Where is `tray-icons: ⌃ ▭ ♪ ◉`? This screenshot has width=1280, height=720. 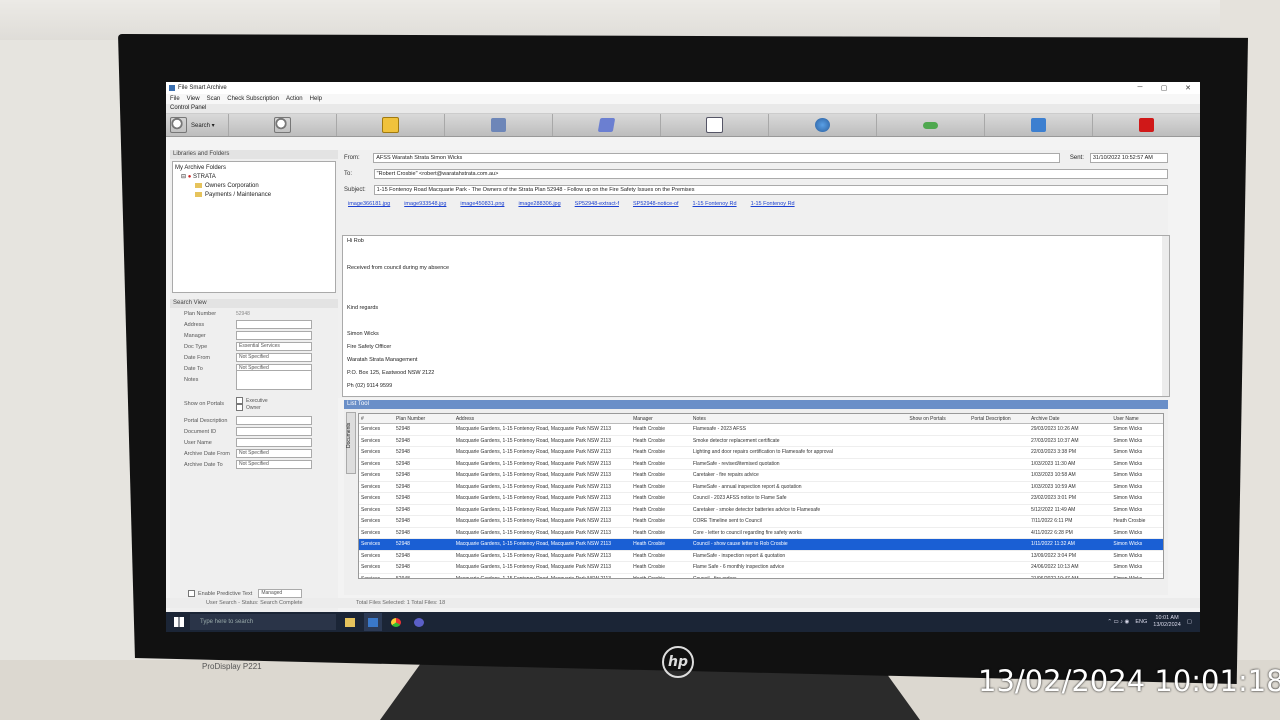 tray-icons: ⌃ ▭ ♪ ◉ is located at coordinates (1118, 622).